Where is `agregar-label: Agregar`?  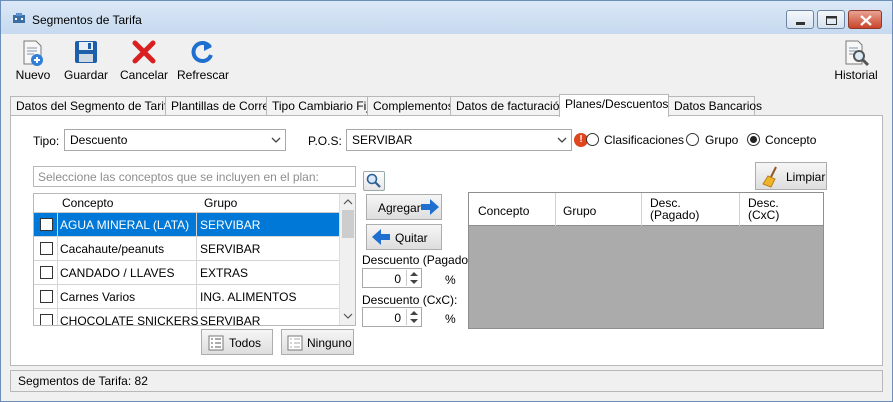 agregar-label: Agregar is located at coordinates (399, 208).